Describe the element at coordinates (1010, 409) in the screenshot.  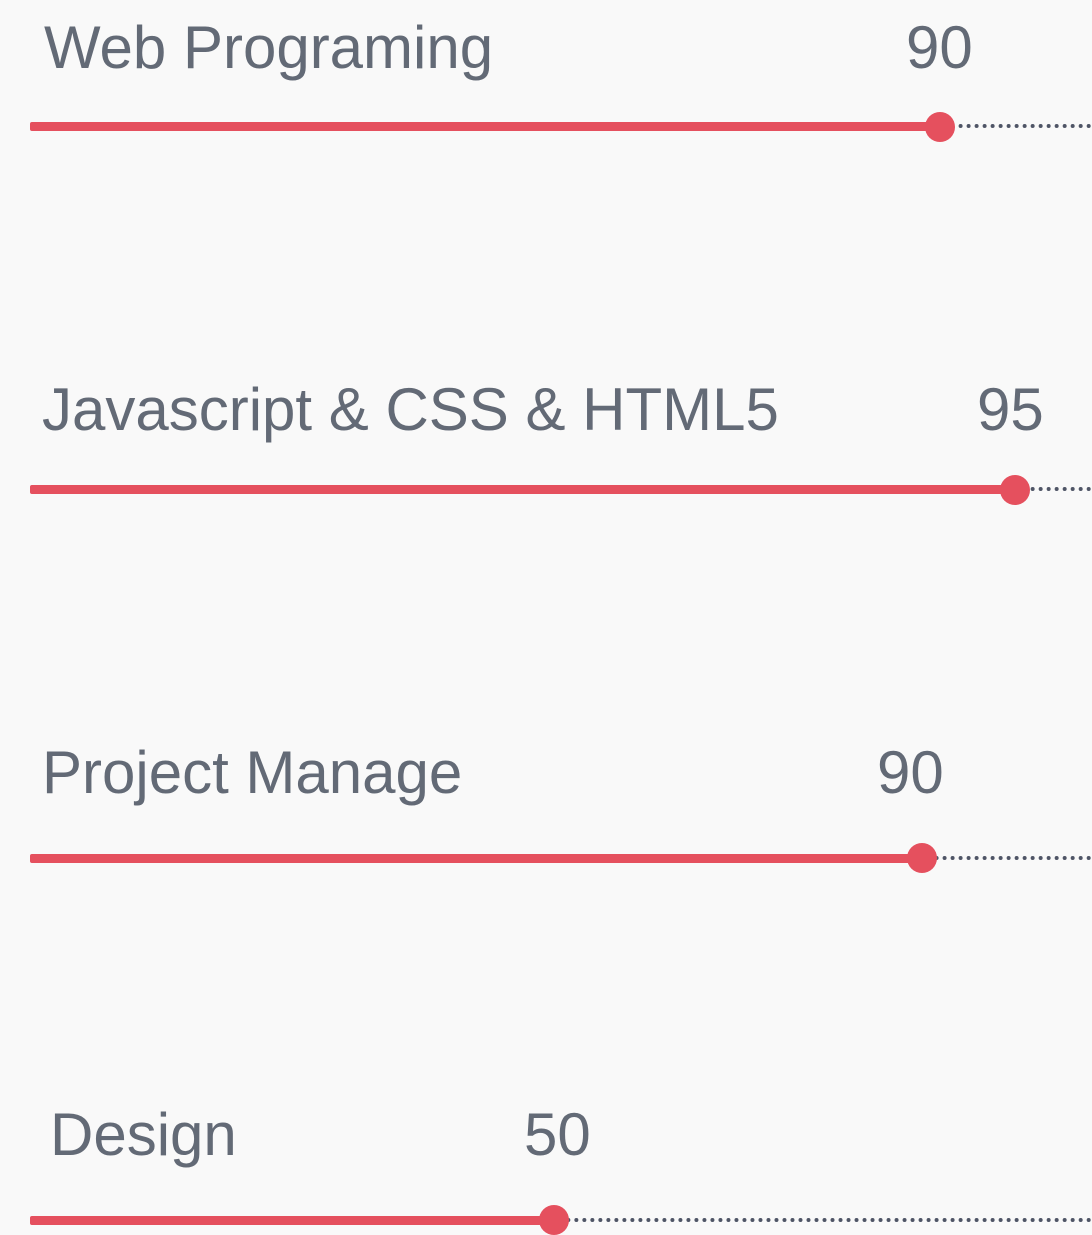
I see `skill-value: 95` at that location.